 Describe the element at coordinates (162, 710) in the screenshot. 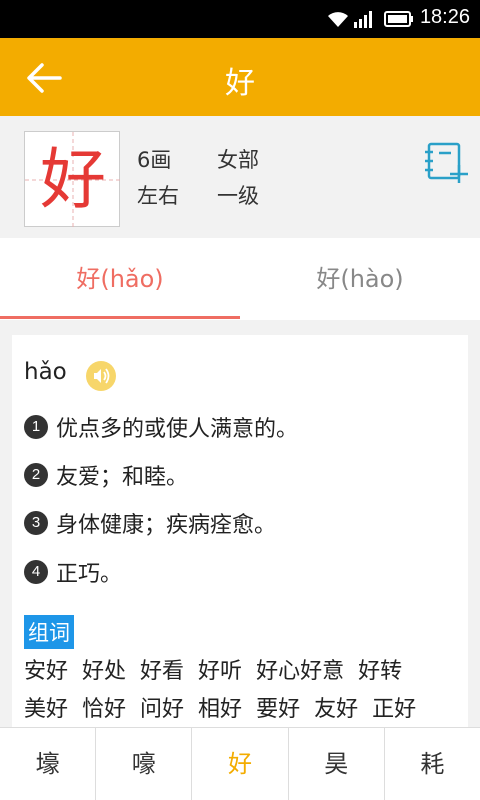

I see `word-item: 问好` at that location.